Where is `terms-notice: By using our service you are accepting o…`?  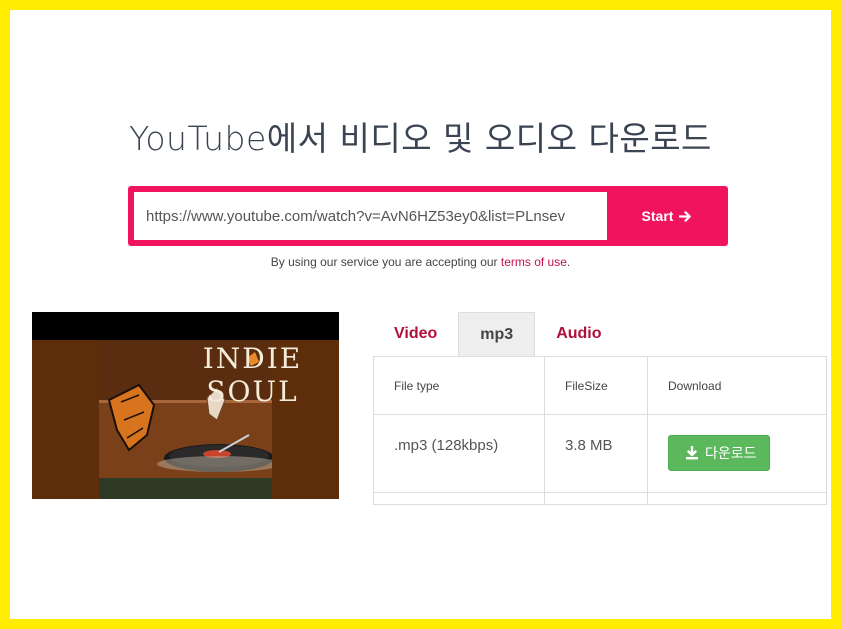
terms-notice: By using our service you are accepting o… is located at coordinates (420, 262).